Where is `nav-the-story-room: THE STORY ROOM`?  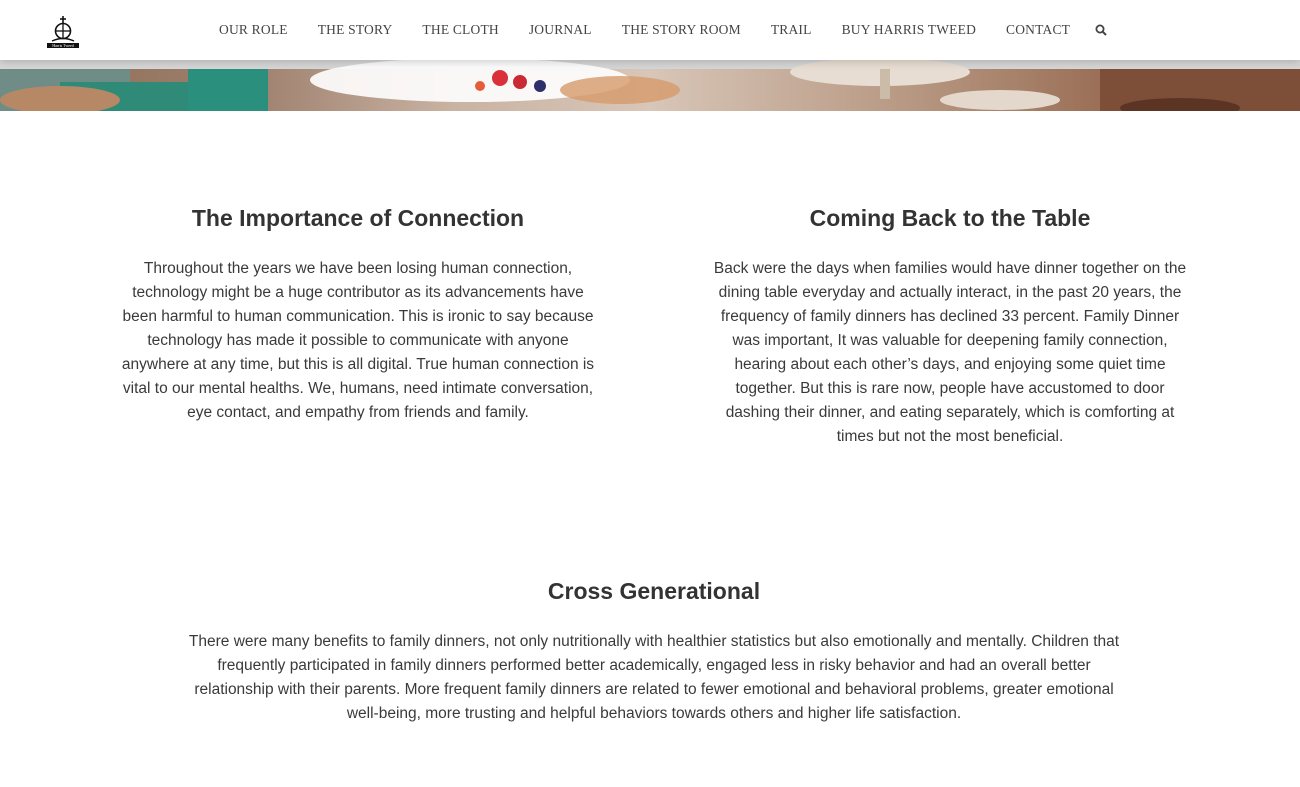 nav-the-story-room: THE STORY ROOM is located at coordinates (681, 30).